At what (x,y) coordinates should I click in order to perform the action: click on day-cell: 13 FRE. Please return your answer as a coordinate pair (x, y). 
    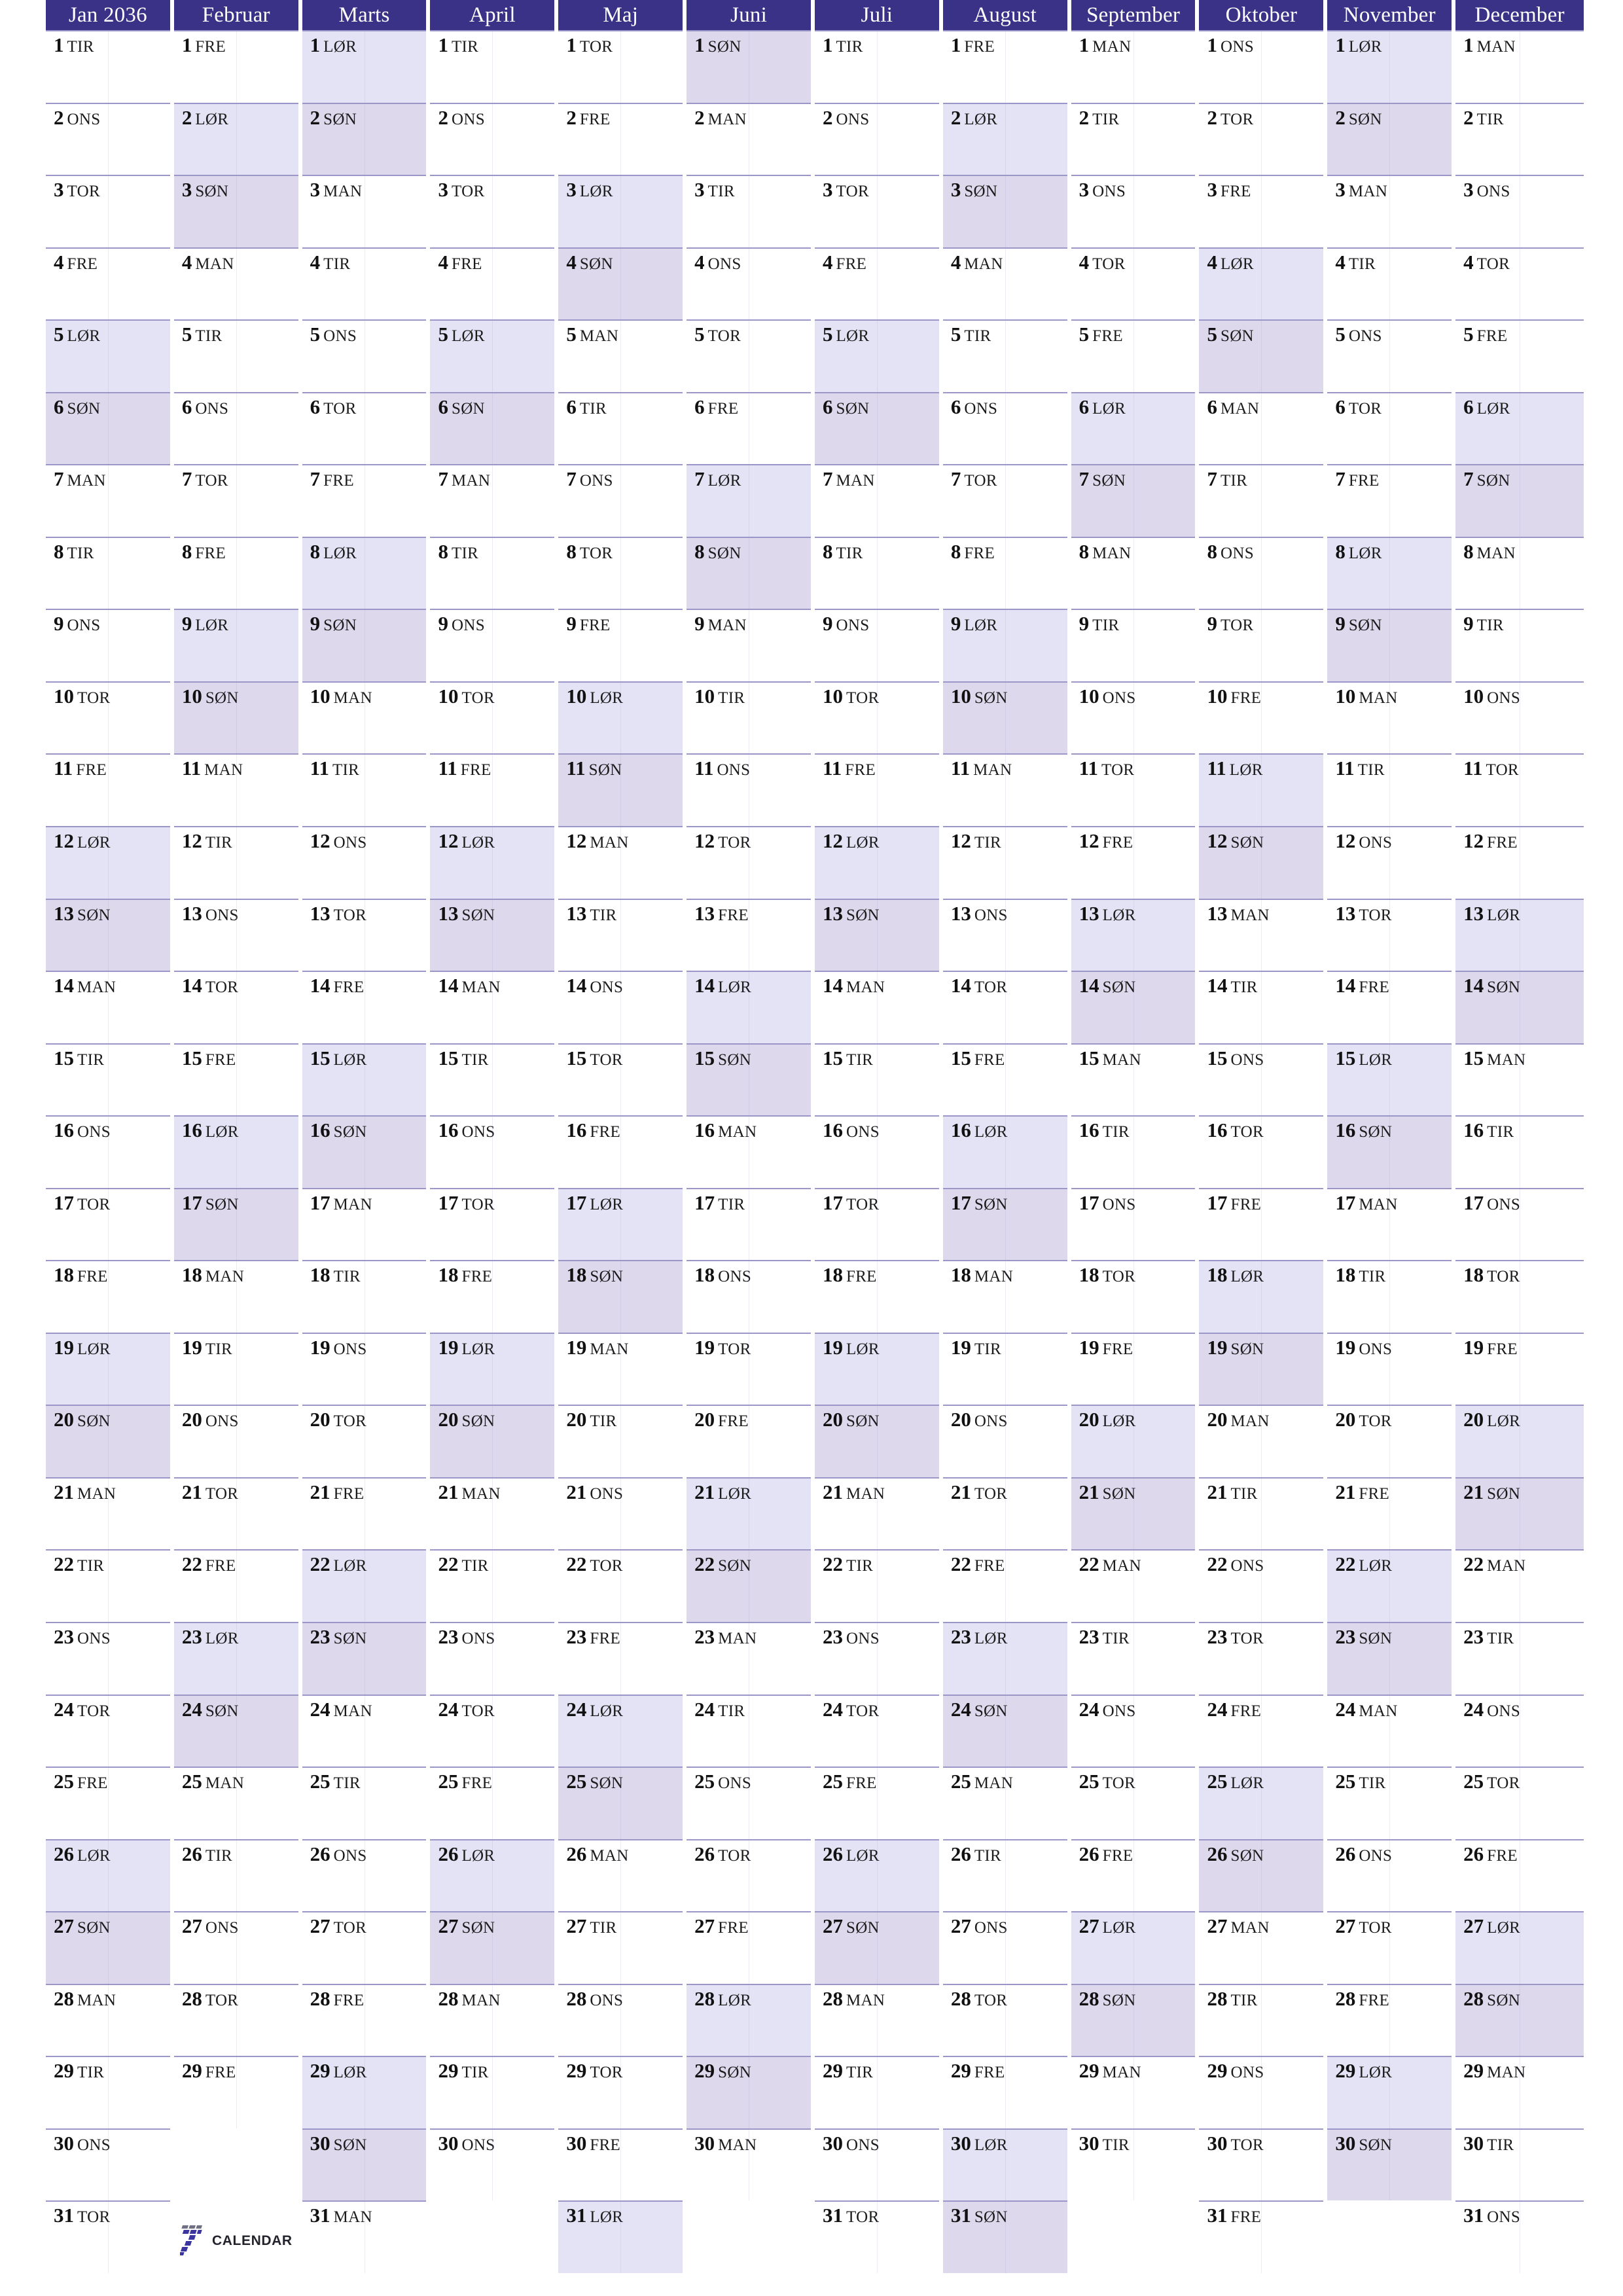
    Looking at the image, I should click on (749, 934).